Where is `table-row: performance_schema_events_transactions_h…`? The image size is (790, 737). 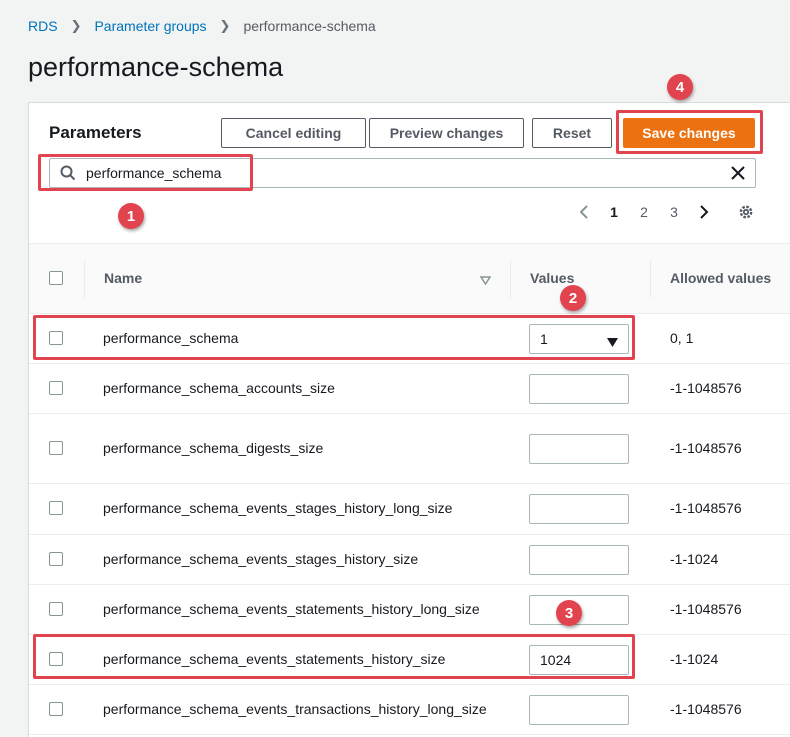
table-row: performance_schema_events_transactions_h… is located at coordinates (409, 710).